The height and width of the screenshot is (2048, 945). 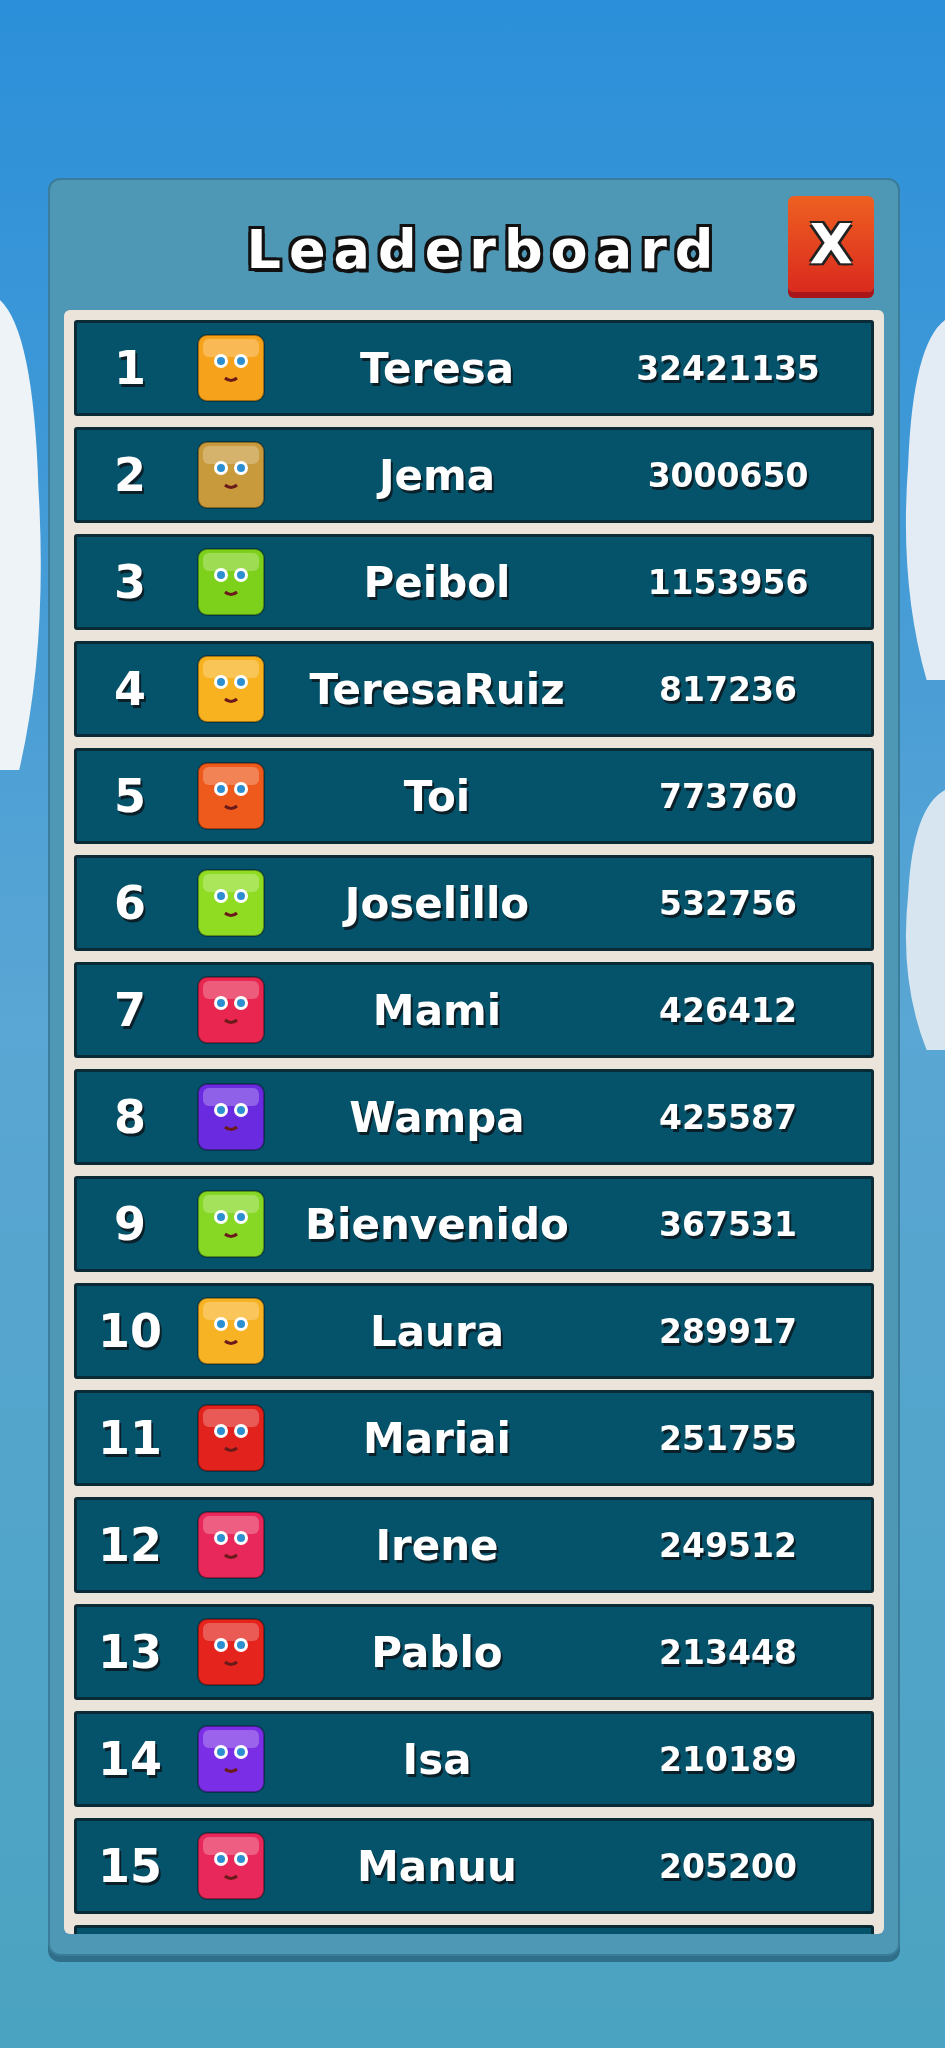 I want to click on player-name: Pablo, so click(x=437, y=1652).